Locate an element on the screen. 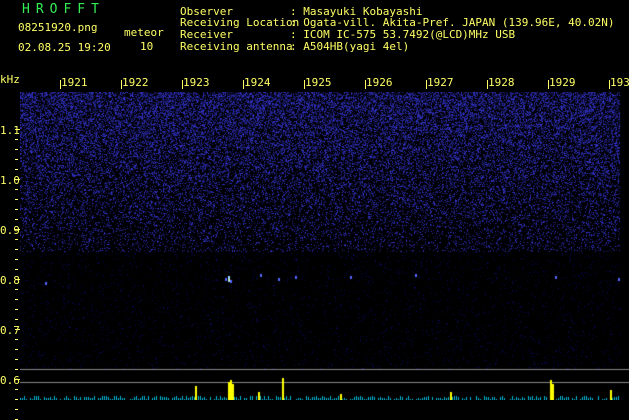 This screenshot has width=629, height=420. time-tick-label: 1925 is located at coordinates (318, 82).